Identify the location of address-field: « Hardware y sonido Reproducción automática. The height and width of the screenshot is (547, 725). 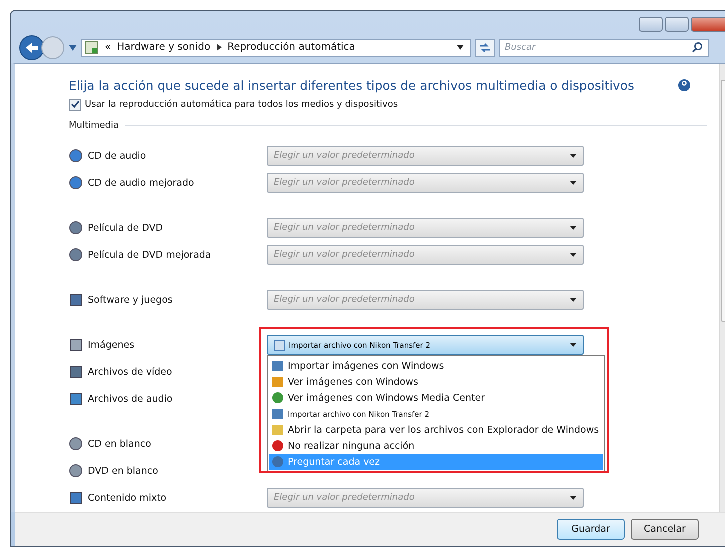
(276, 47).